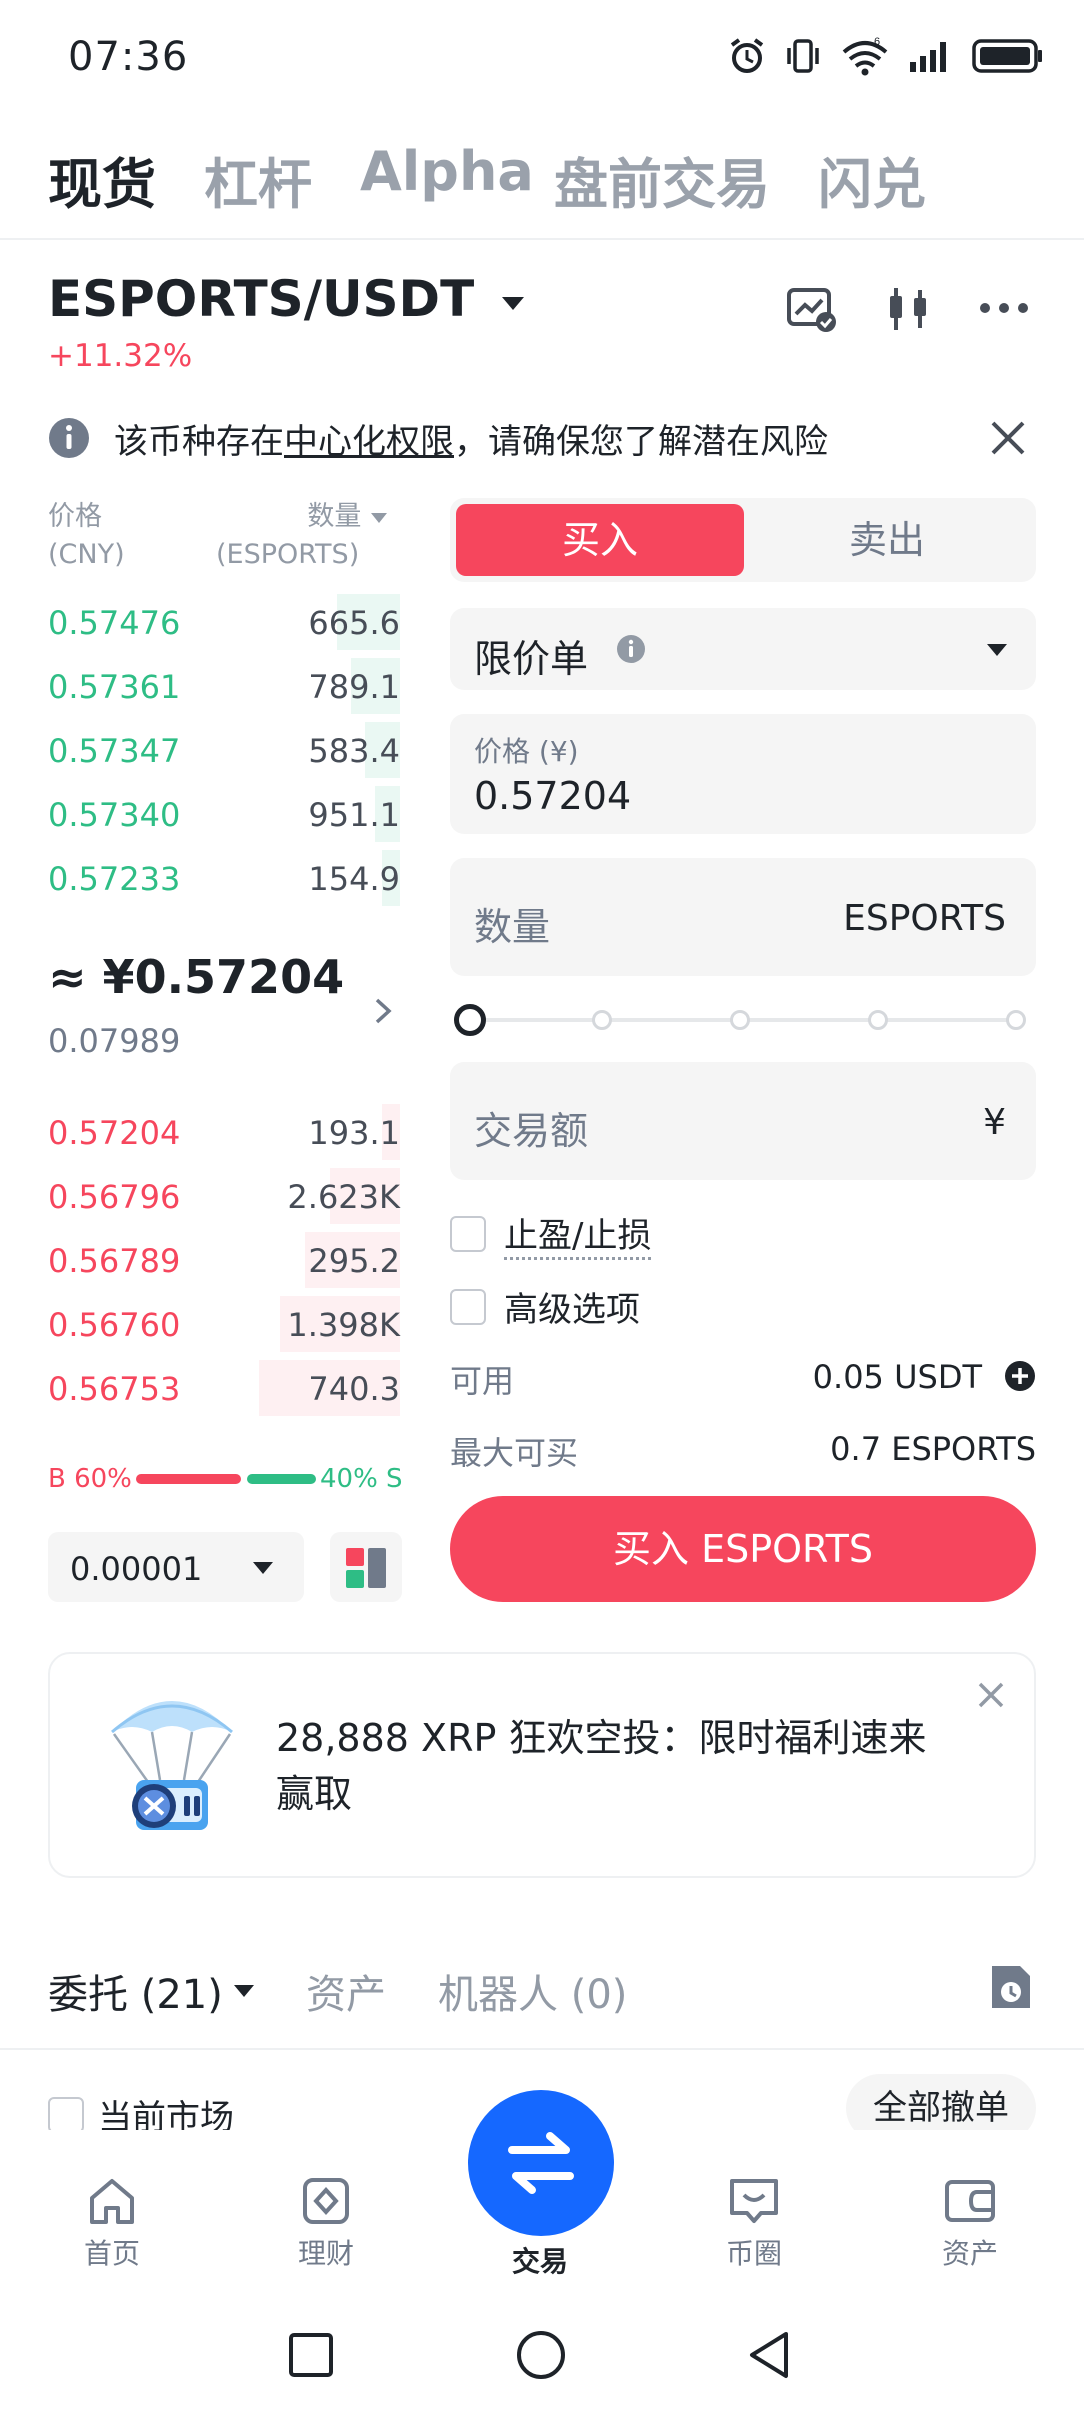  Describe the element at coordinates (281, 1479) in the screenshot. I see `ratio-sell-fill` at that location.